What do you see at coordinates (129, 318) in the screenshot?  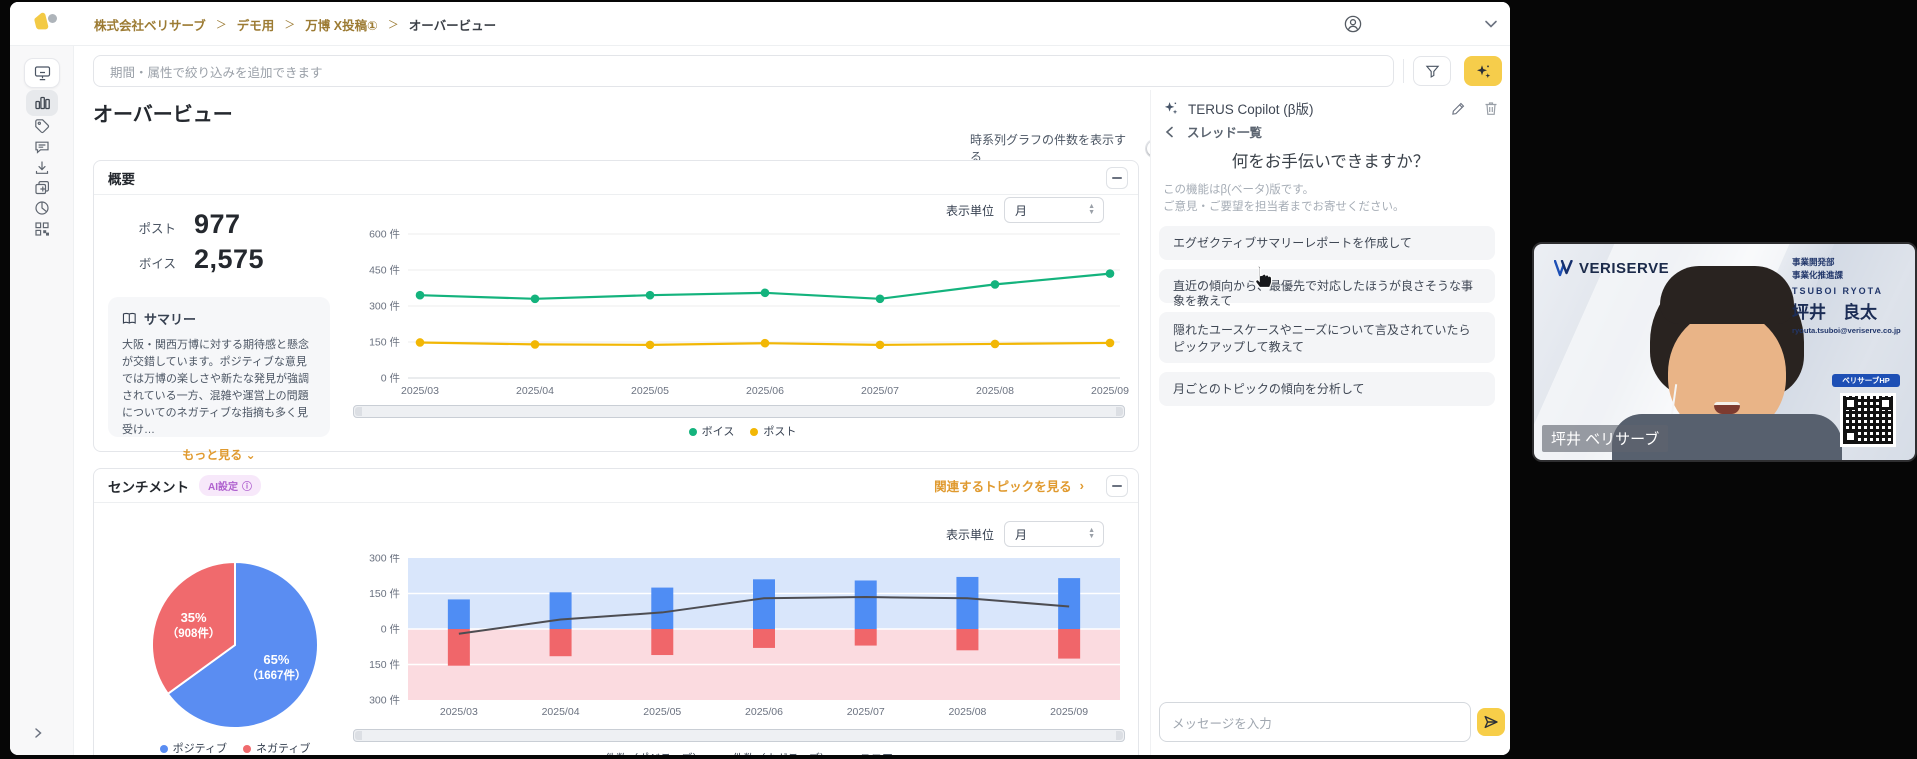 I see `book-icon` at bounding box center [129, 318].